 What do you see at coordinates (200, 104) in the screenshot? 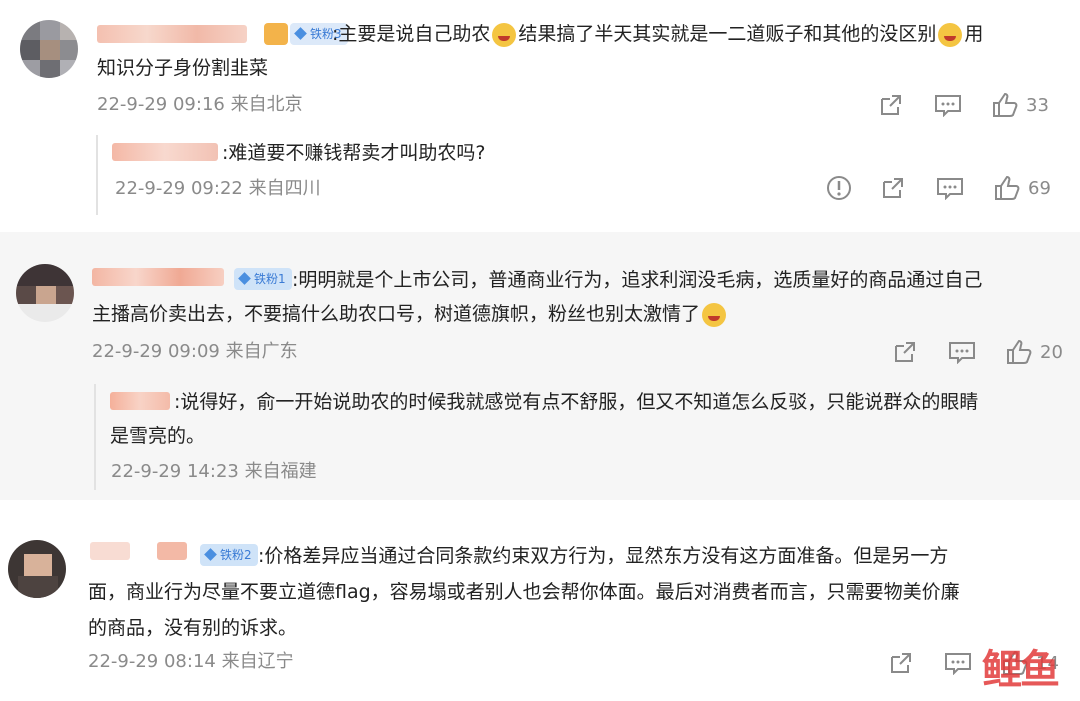
I see `comment-time: 22-9-29 09:16 来自北京` at bounding box center [200, 104].